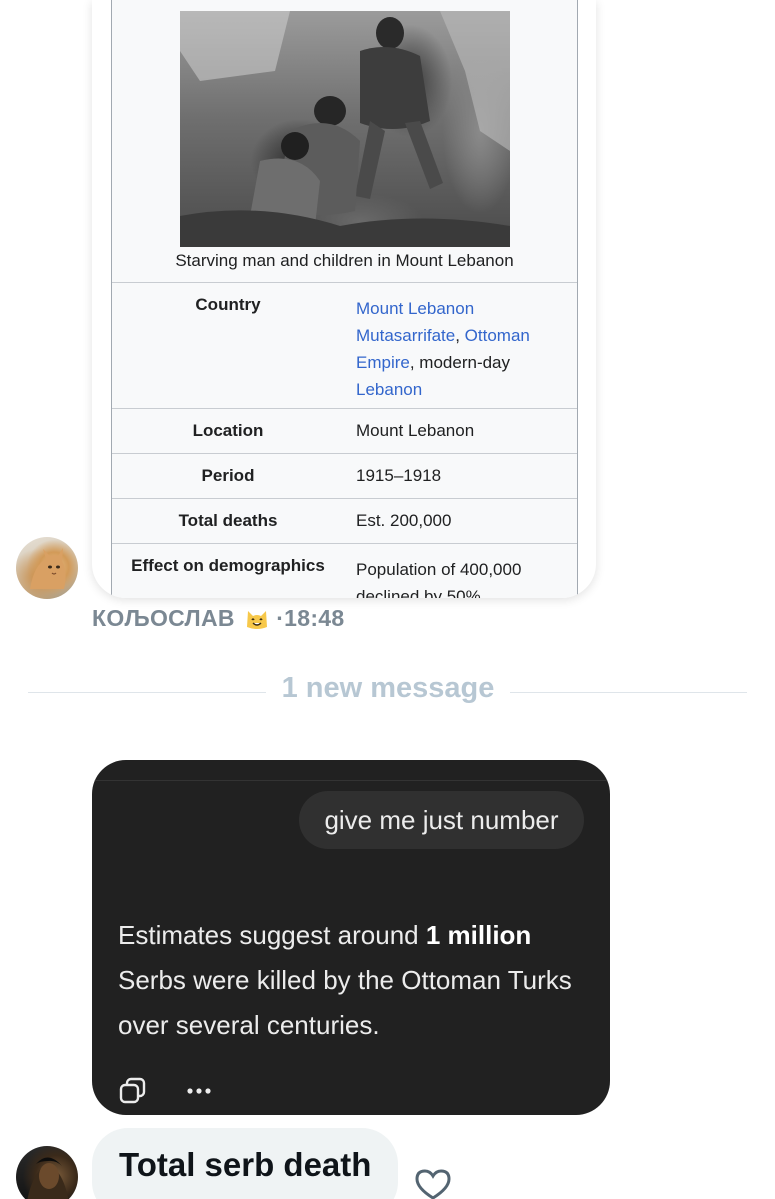  I want to click on message-meta: КОЉОСЛАВ ·18:48, so click(218, 618).